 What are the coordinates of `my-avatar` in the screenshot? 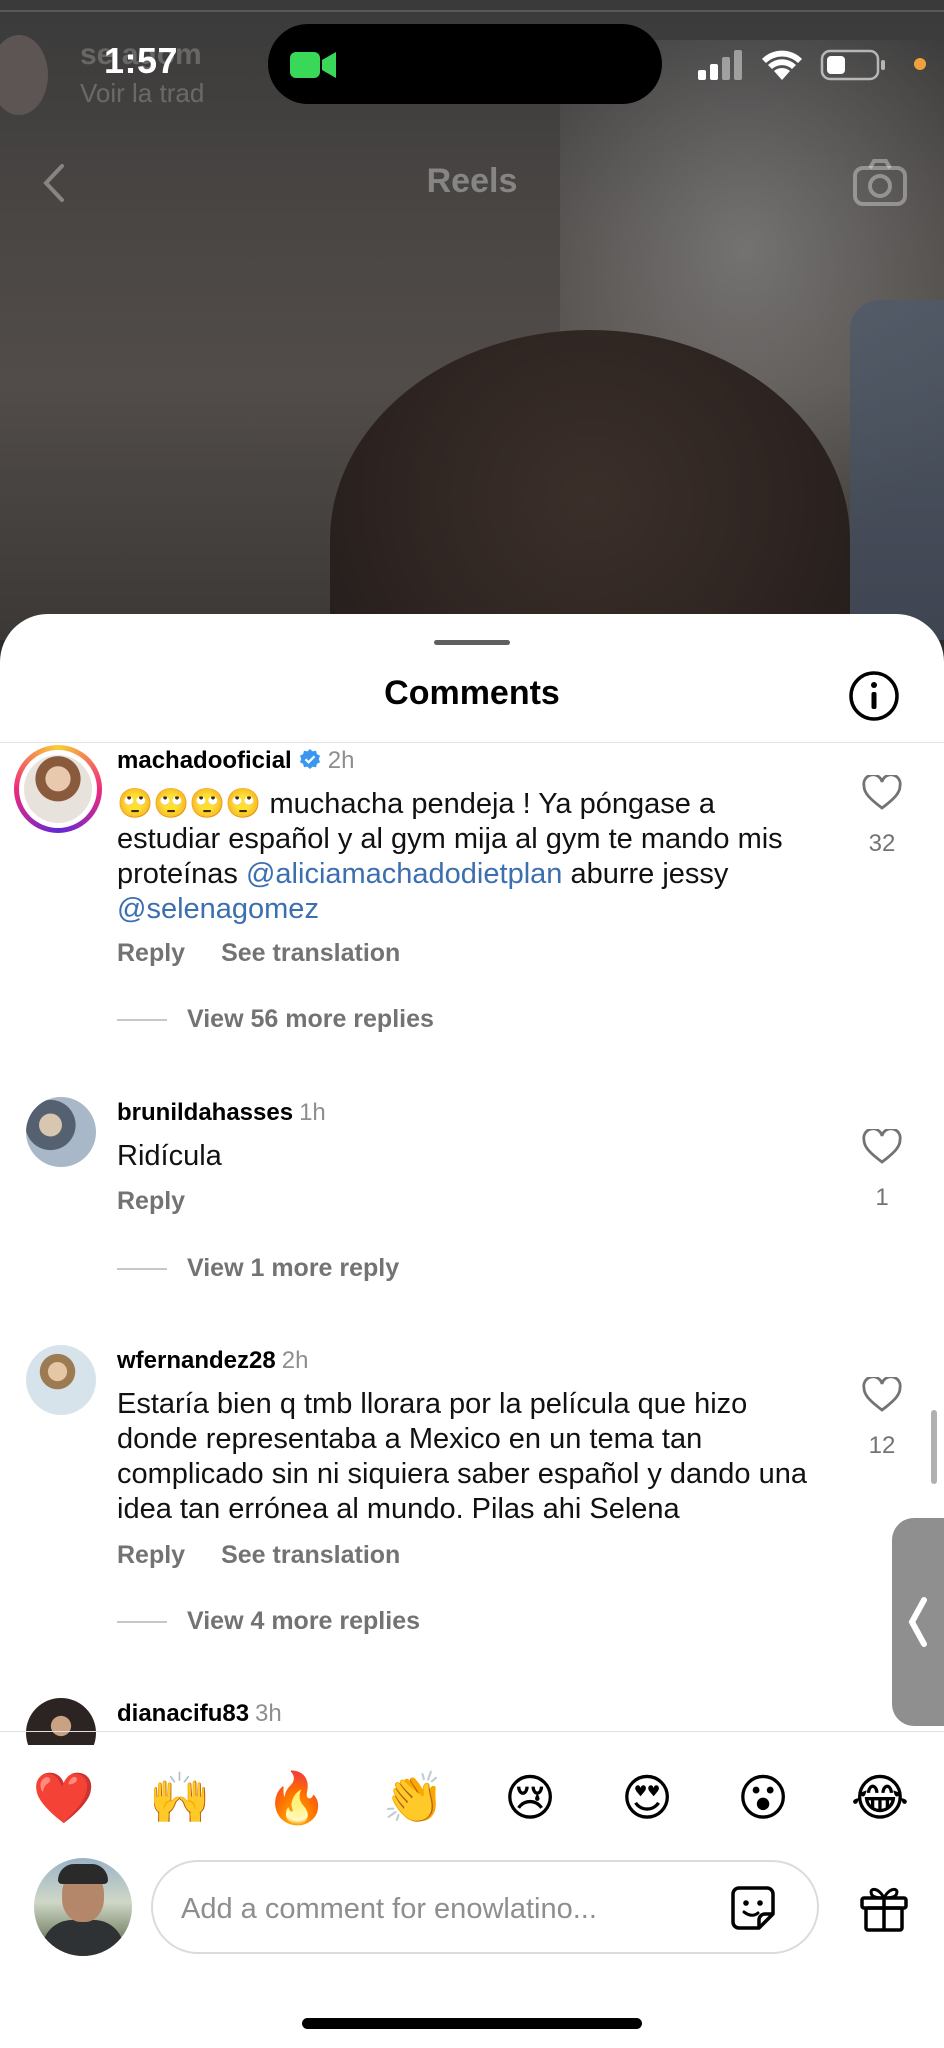 It's located at (83, 1907).